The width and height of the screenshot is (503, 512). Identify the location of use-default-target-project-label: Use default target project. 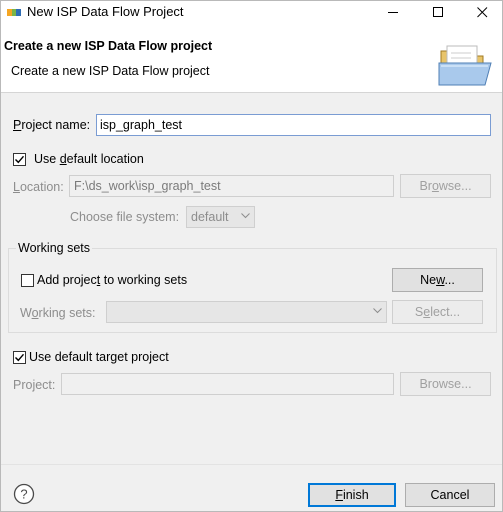
(99, 357).